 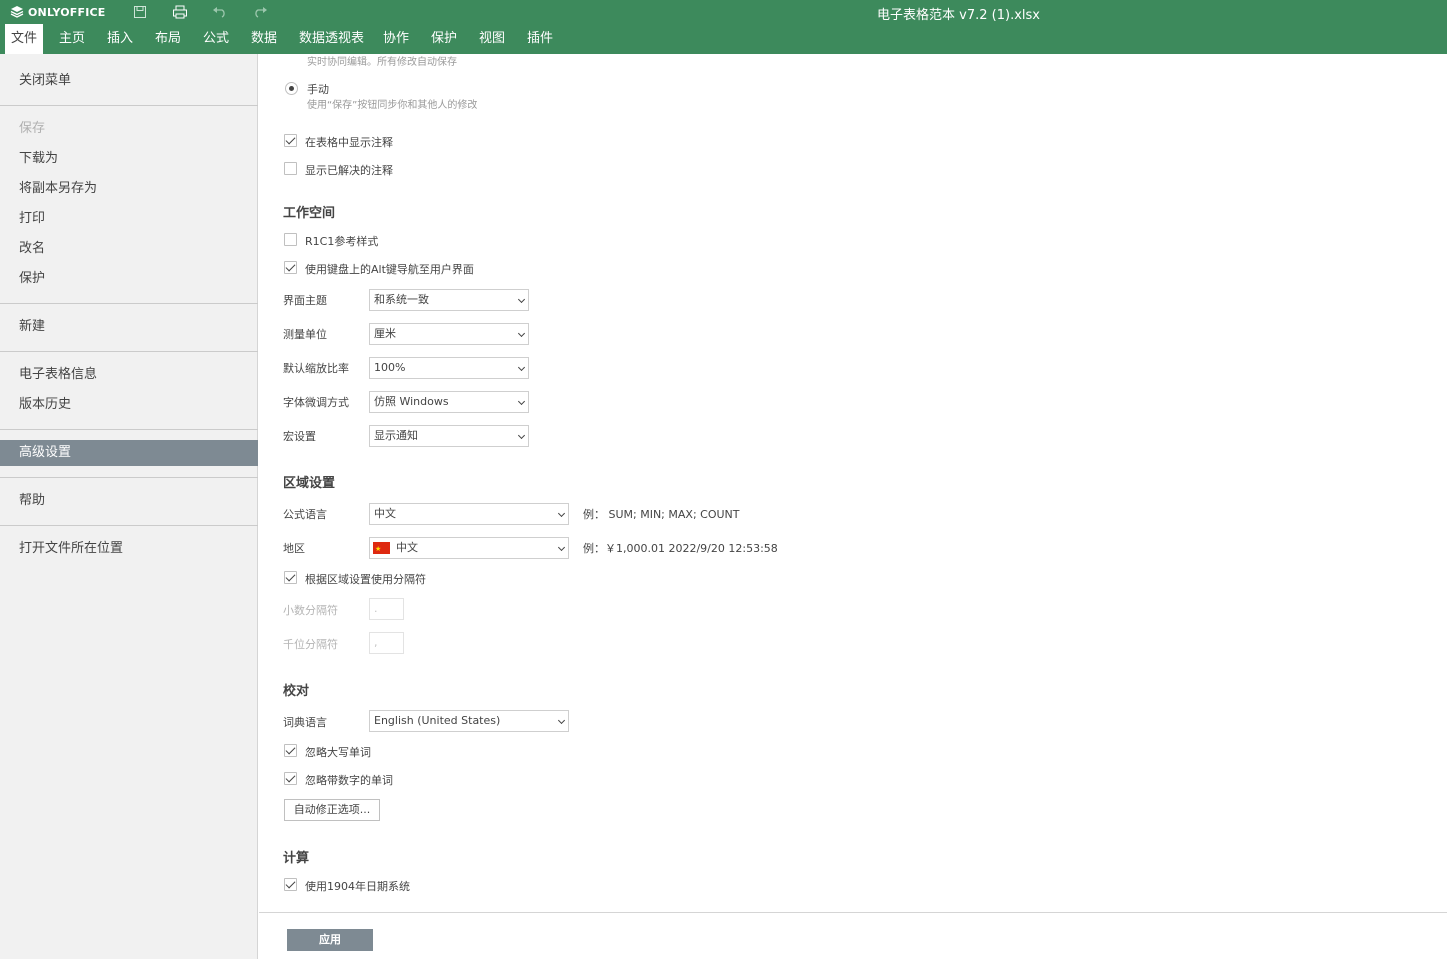 What do you see at coordinates (299, 436) in the screenshot?
I see `macro-label: 宏设置` at bounding box center [299, 436].